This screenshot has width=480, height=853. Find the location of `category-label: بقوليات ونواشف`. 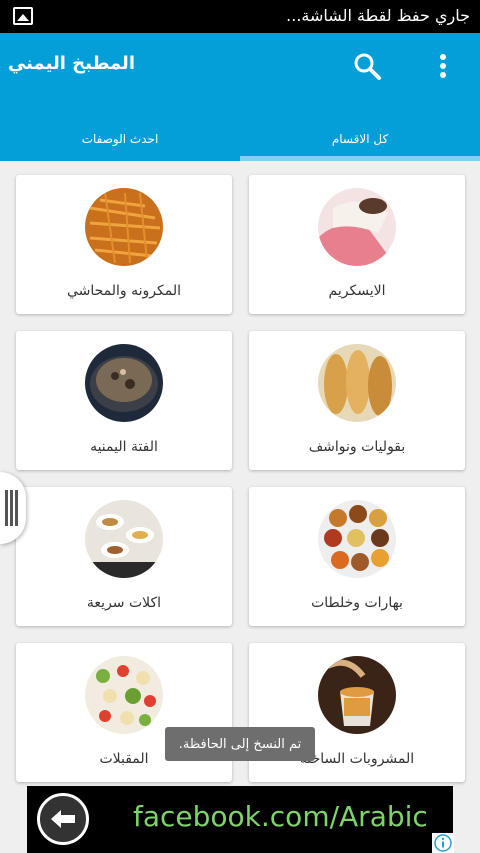

category-label: بقوليات ونواشف is located at coordinates (357, 447).